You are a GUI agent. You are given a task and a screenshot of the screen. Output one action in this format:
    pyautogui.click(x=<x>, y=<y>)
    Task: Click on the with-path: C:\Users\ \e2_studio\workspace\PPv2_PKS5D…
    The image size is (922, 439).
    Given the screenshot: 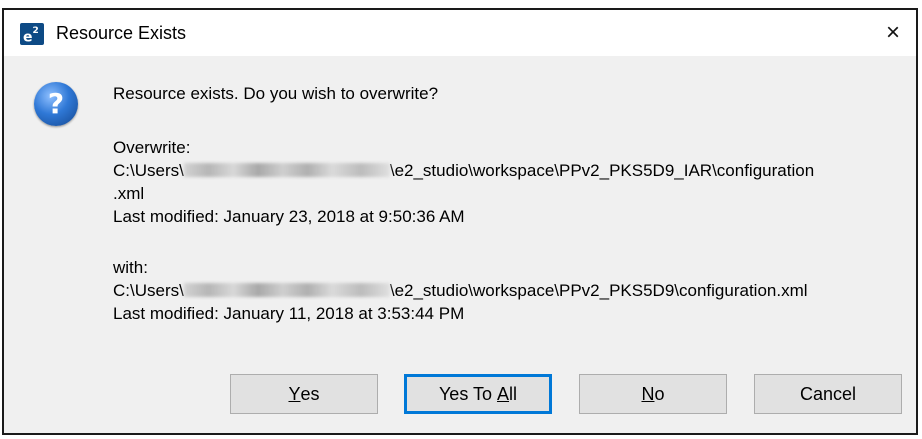 What is the action you would take?
    pyautogui.click(x=460, y=291)
    